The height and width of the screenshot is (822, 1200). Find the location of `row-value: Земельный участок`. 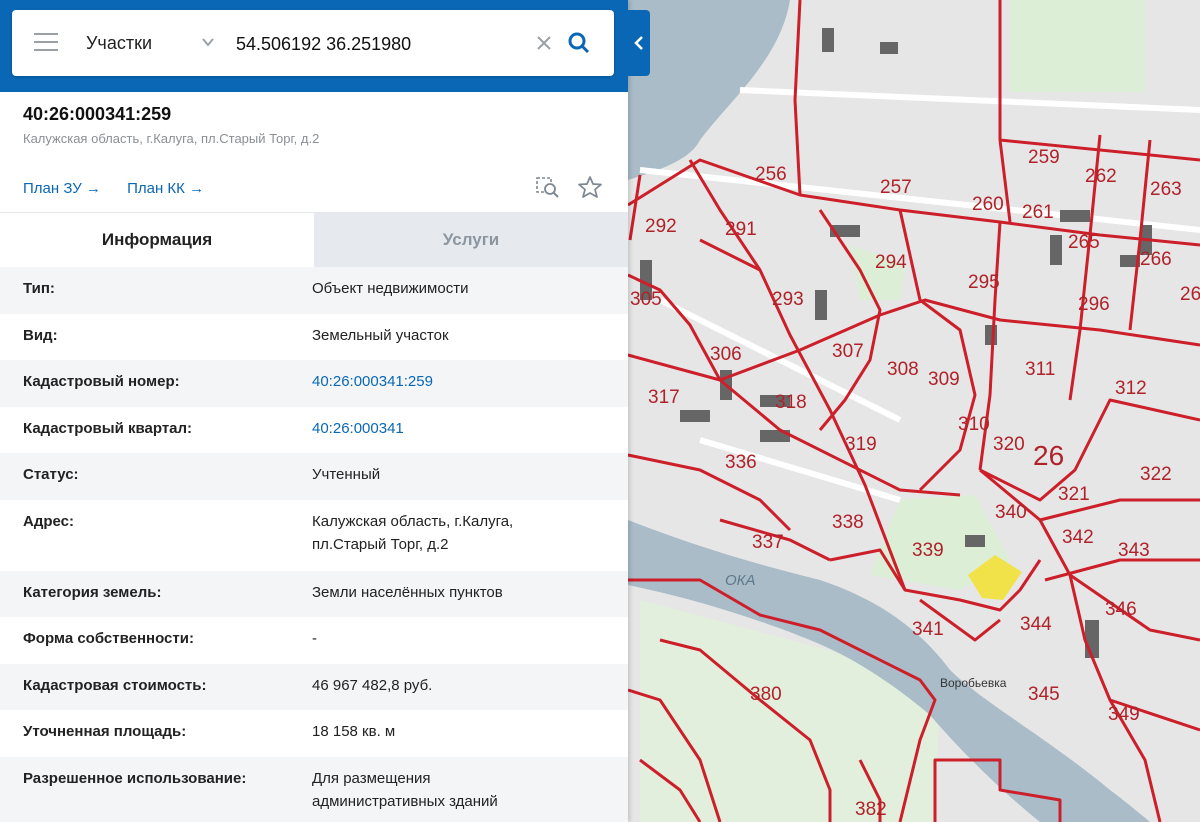

row-value: Земельный участок is located at coordinates (380, 335).